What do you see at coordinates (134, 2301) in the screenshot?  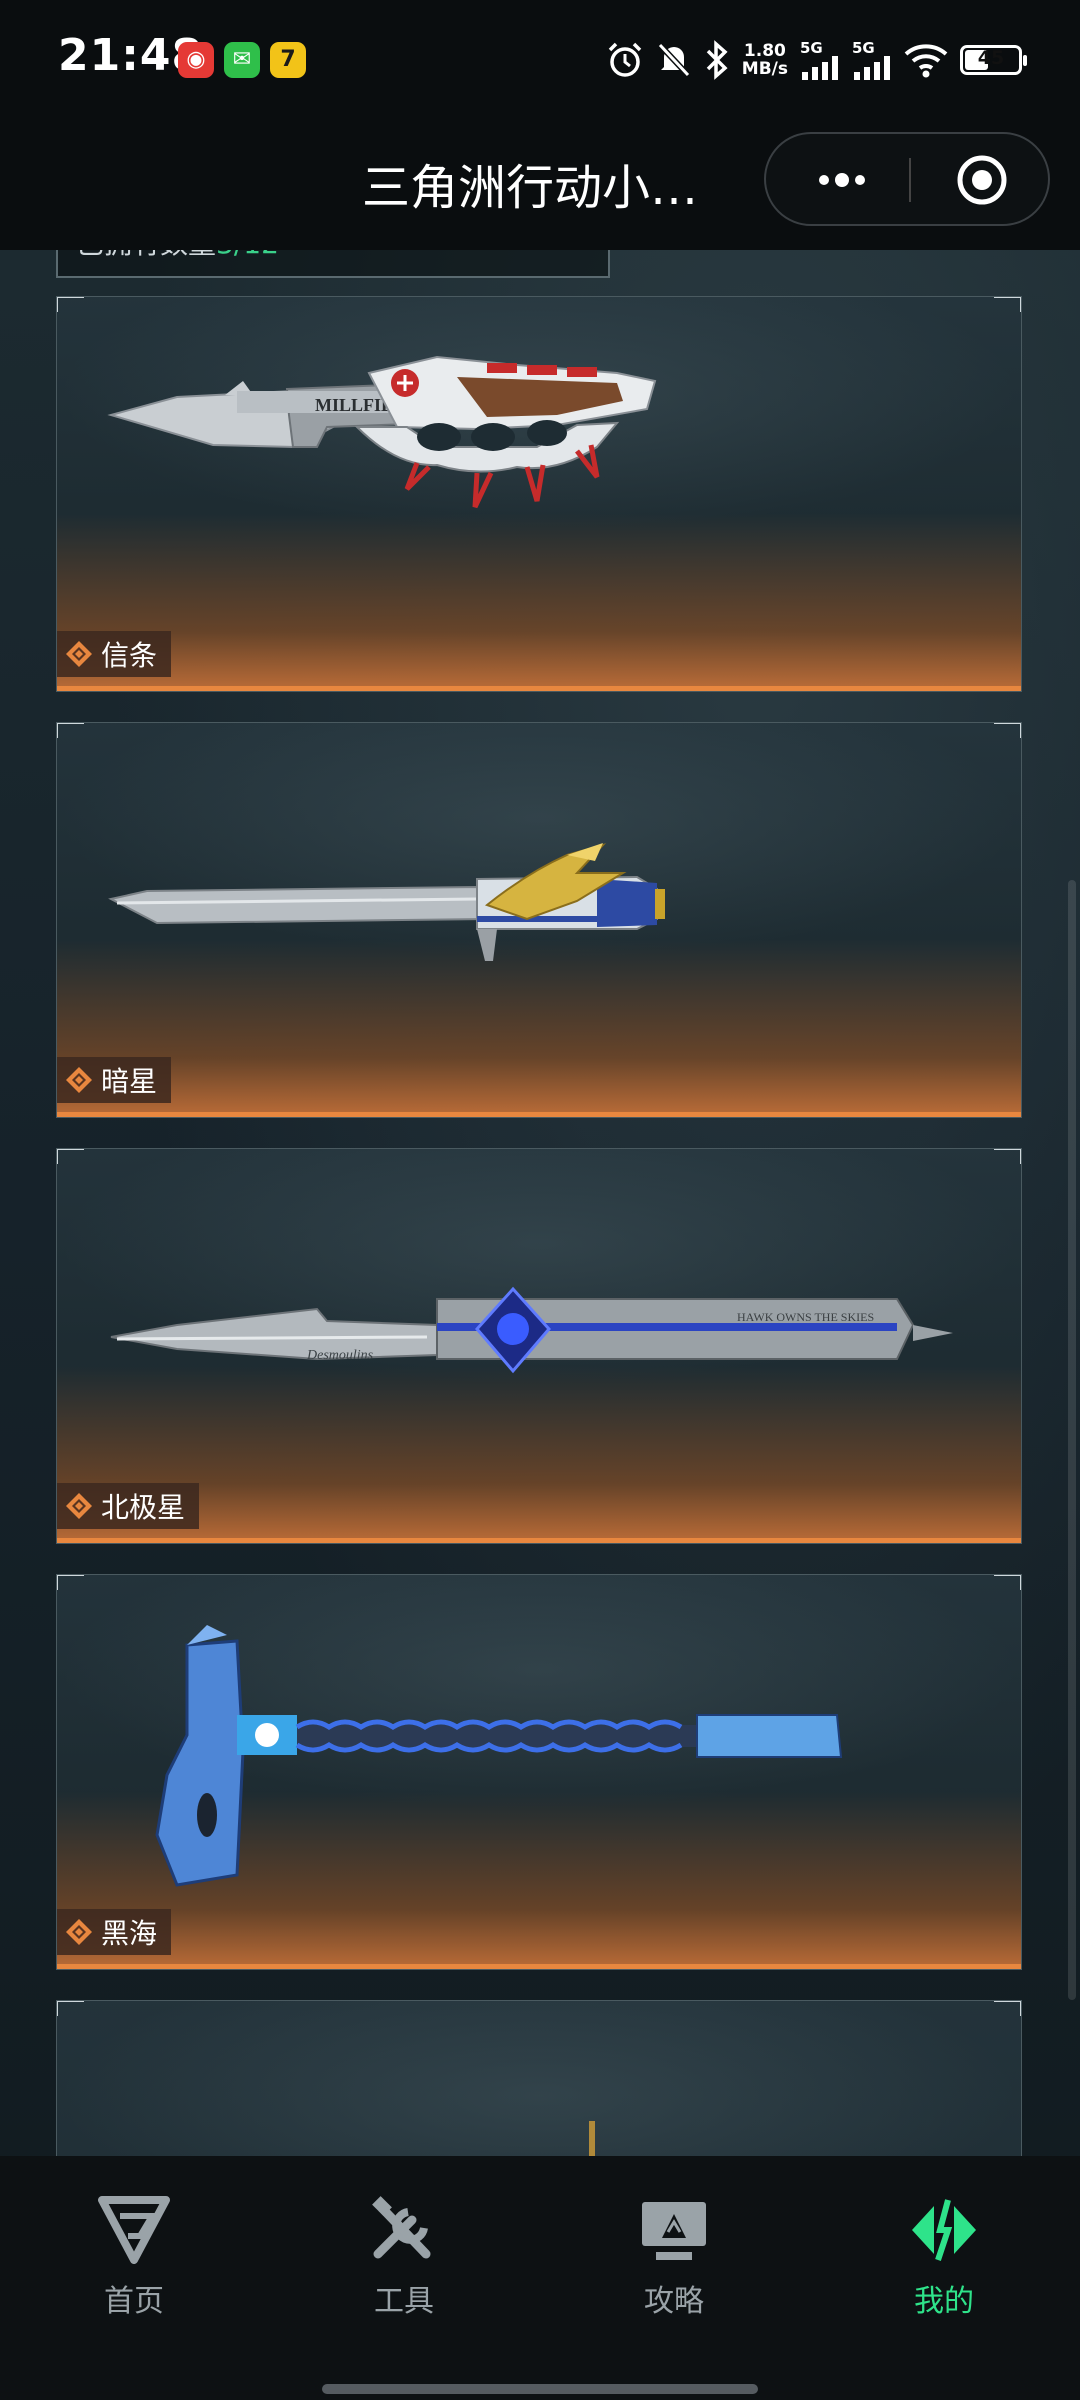 I see `tab-home-label: 首页` at bounding box center [134, 2301].